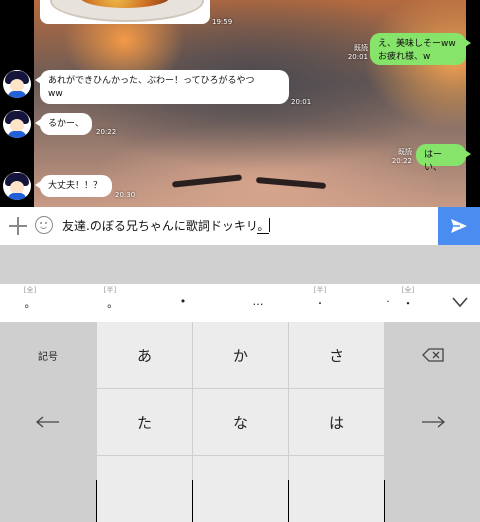  Describe the element at coordinates (144, 422) in the screenshot. I see `key-ta: た` at that location.